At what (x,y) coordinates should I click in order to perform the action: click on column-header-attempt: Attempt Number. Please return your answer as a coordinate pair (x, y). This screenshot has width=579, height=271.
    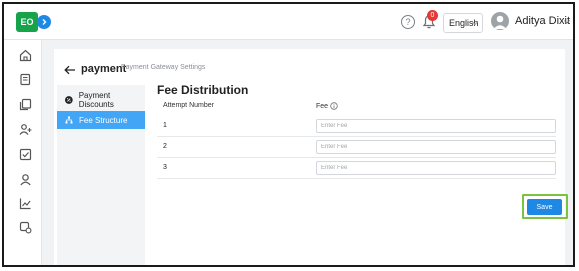
    Looking at the image, I should click on (188, 105).